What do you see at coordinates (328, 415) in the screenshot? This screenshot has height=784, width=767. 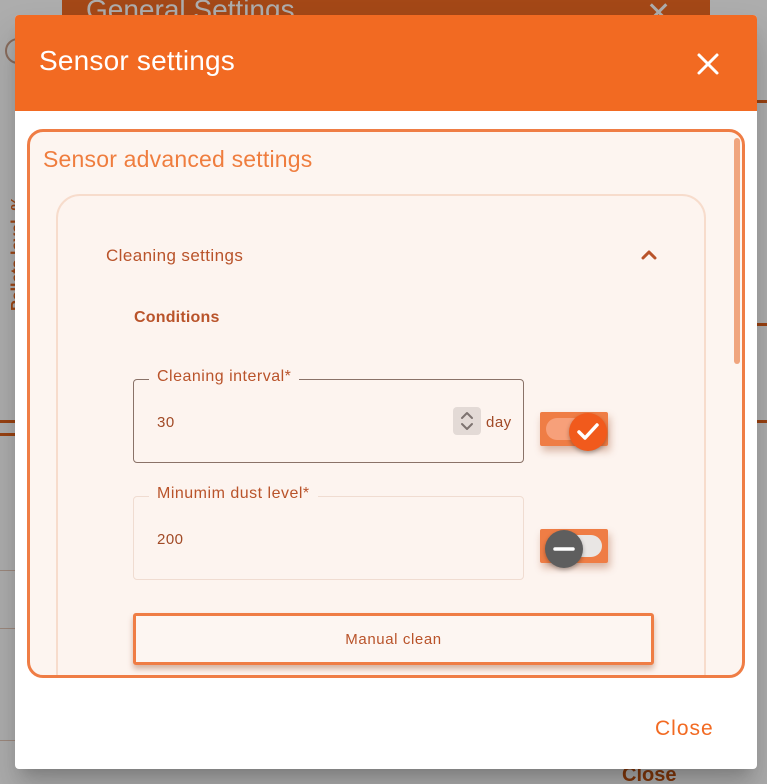 I see `cleaning-interval-field: Cleaning interval* 30 day` at bounding box center [328, 415].